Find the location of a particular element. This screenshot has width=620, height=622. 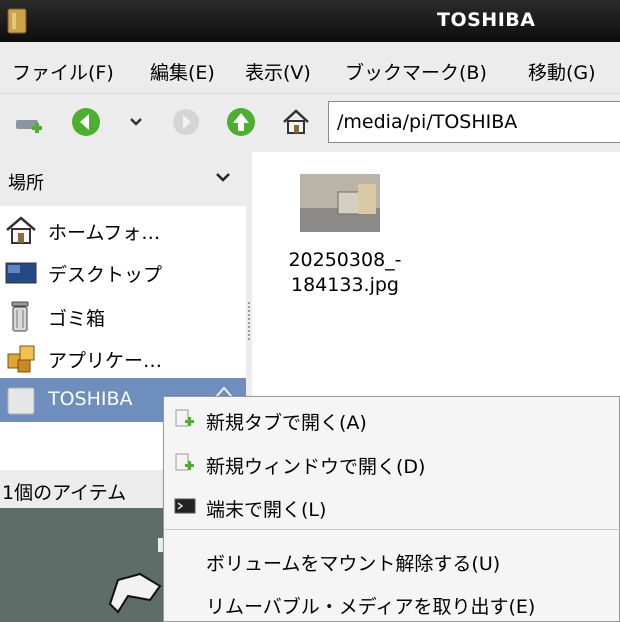

up-button is located at coordinates (241, 122).